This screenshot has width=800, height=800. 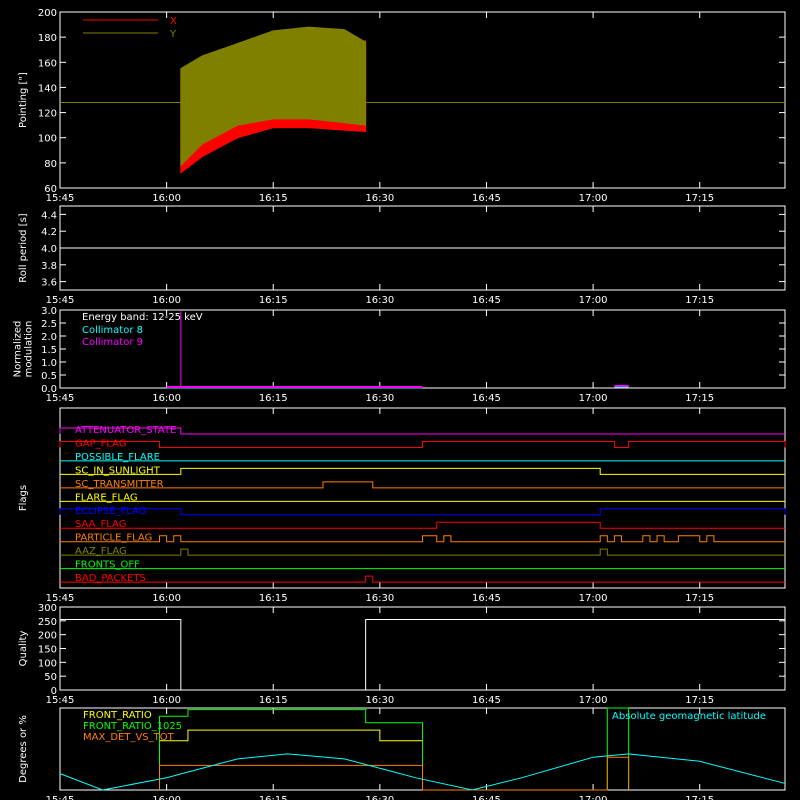 What do you see at coordinates (49, 337) in the screenshot?
I see `y-tick-label: 2.0` at bounding box center [49, 337].